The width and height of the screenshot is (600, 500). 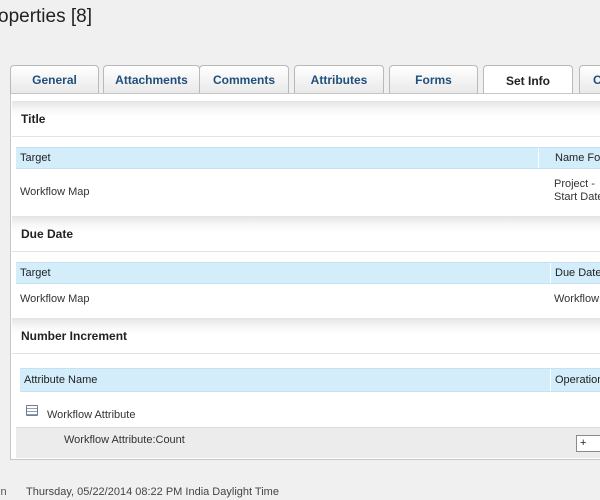 I want to click on due-date-column-header: Target Due Date, so click(x=308, y=273).